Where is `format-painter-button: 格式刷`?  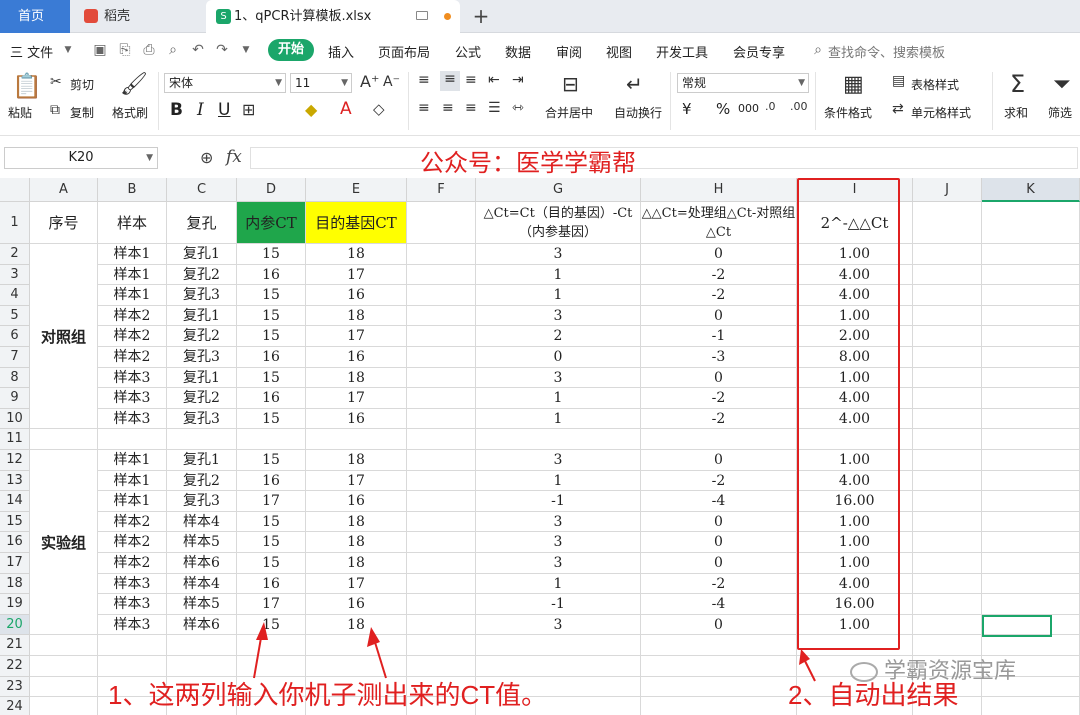 format-painter-button: 格式刷 is located at coordinates (130, 112).